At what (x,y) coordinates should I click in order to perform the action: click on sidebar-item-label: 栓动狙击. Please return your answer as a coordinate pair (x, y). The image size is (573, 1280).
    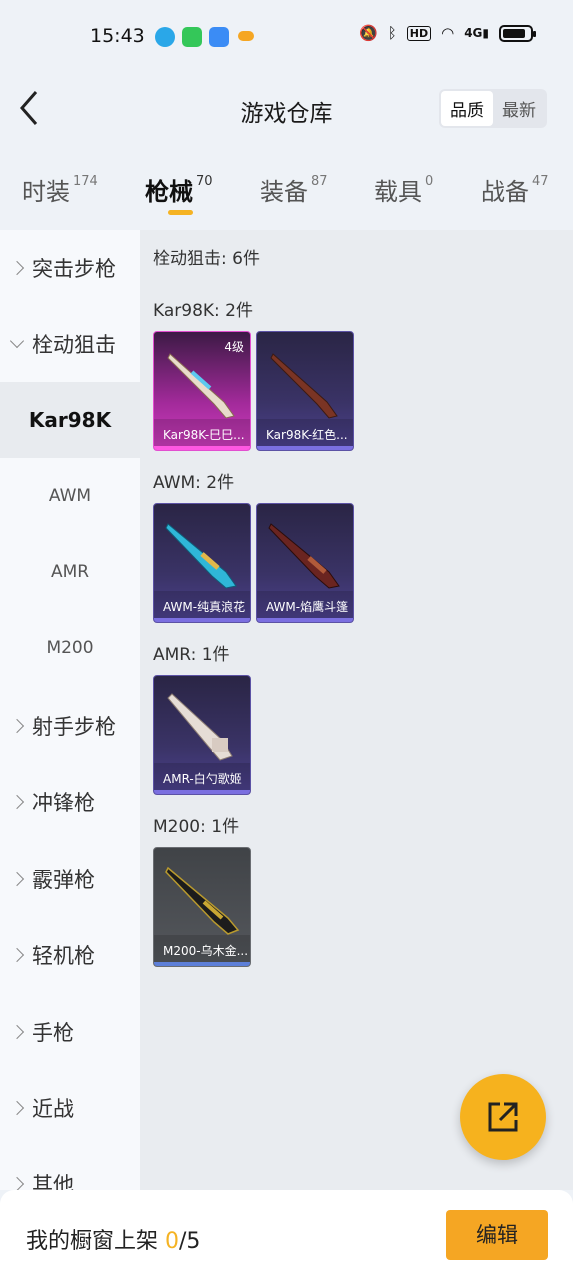
    Looking at the image, I should click on (74, 345).